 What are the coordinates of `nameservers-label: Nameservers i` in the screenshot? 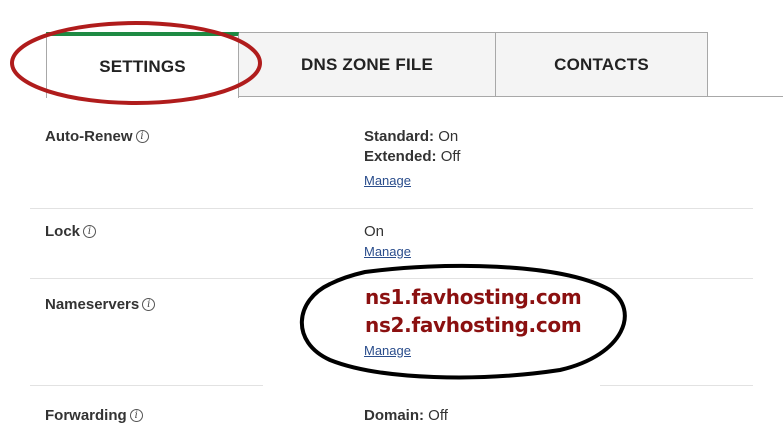 It's located at (100, 304).